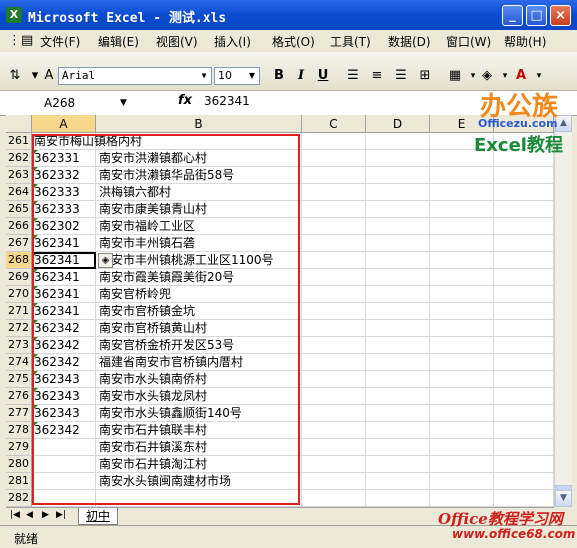 Image resolution: width=577 pixels, height=548 pixels. What do you see at coordinates (57, 226) in the screenshot?
I see `cell-a: 362302` at bounding box center [57, 226].